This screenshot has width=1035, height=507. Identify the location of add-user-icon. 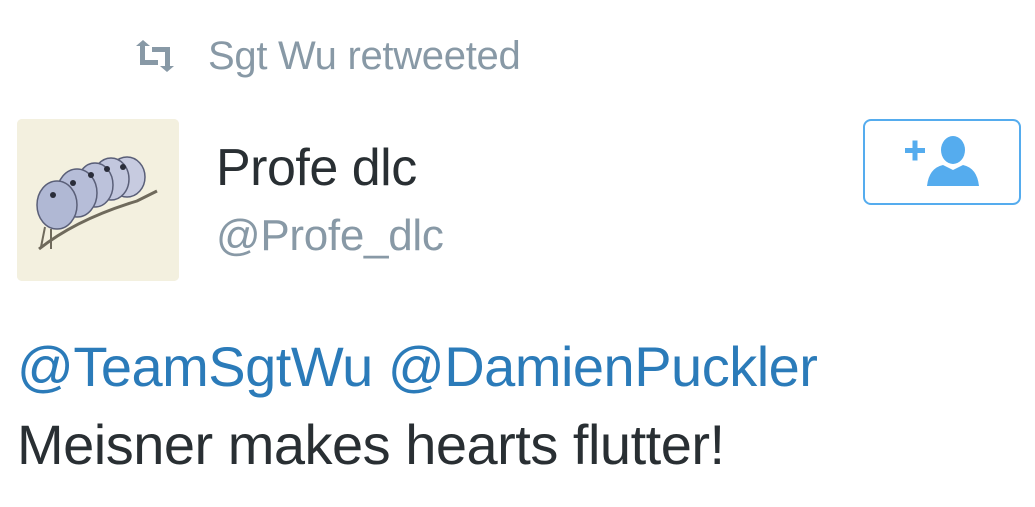
(942, 162).